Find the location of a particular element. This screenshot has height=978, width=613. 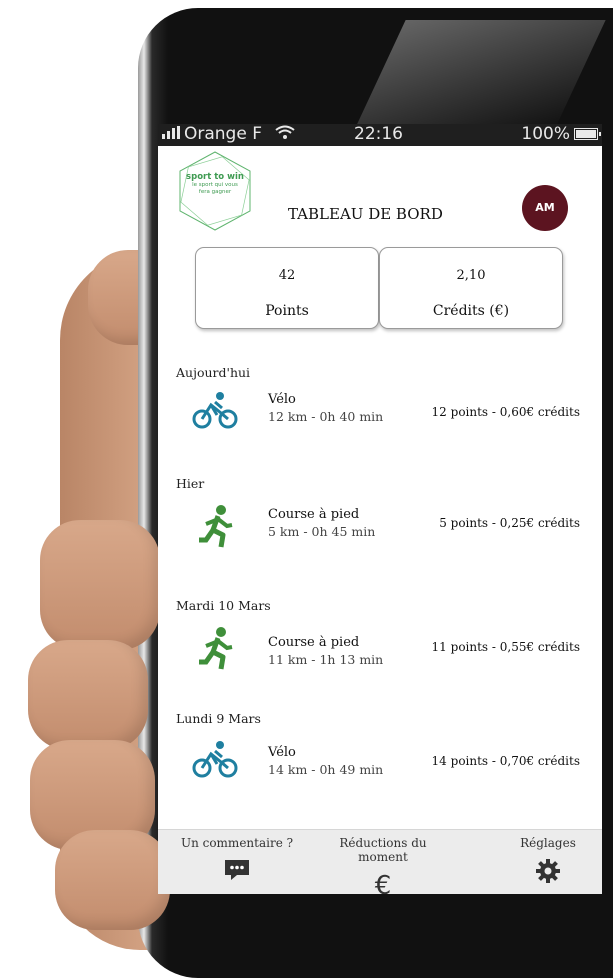

day-heading: Mardi 10 Mars is located at coordinates (223, 605).